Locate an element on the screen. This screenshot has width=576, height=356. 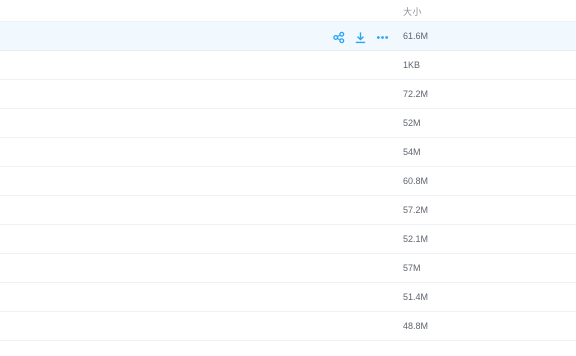
table-row: 48.8M is located at coordinates (288, 326).